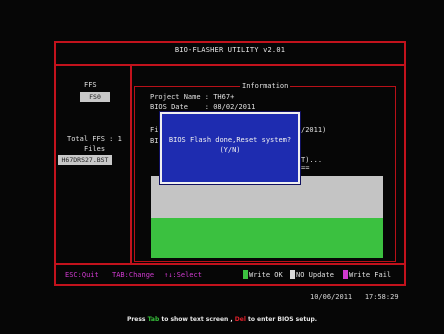 Image resolution: width=444 pixels, height=334 pixels. What do you see at coordinates (230, 264) in the screenshot?
I see `footer-divider` at bounding box center [230, 264].